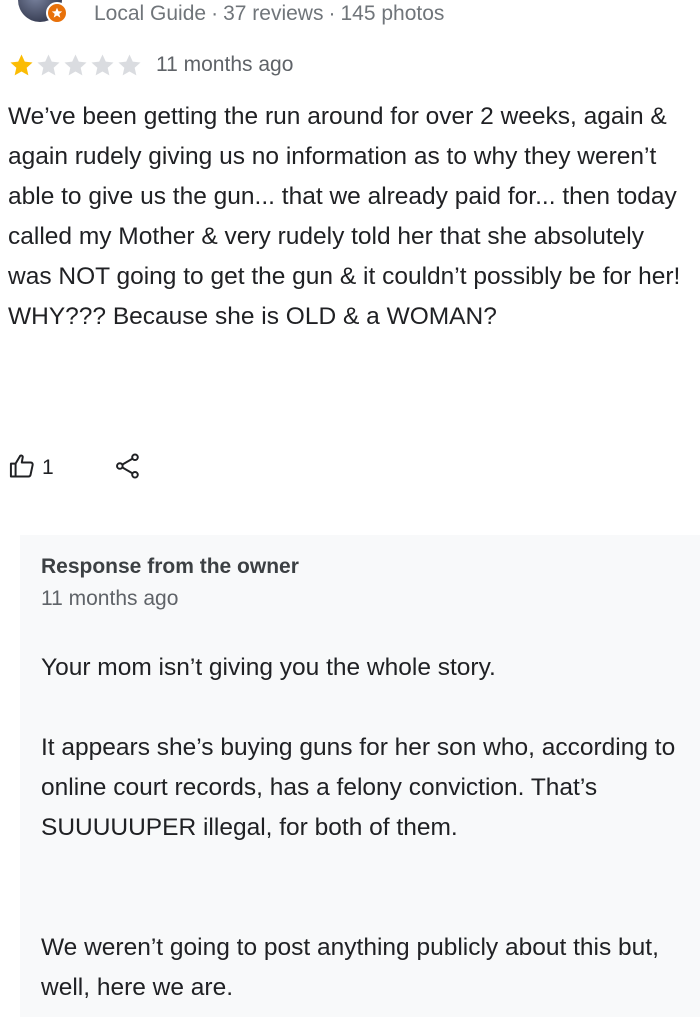 The height and width of the screenshot is (1017, 700). I want to click on star-rating, so click(75, 65).